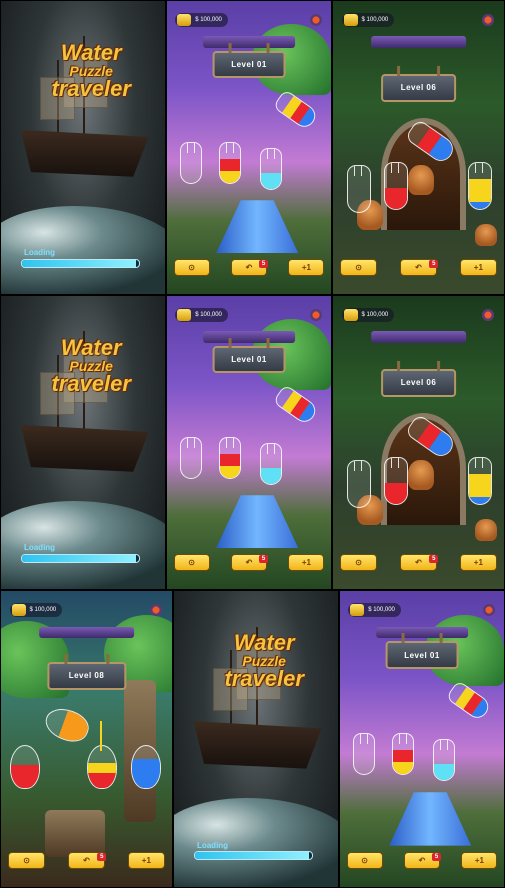 The height and width of the screenshot is (888, 505). I want to click on undo-arrow-icon: ↶, so click(249, 268).